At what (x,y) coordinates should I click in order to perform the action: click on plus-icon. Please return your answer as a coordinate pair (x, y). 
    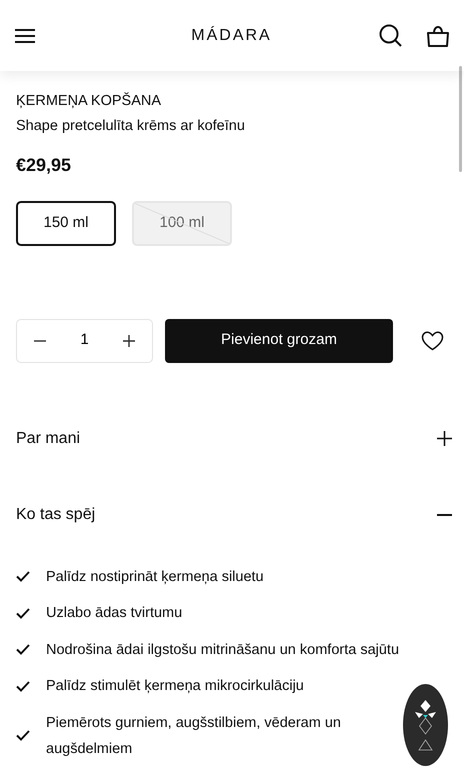
    Looking at the image, I should click on (129, 341).